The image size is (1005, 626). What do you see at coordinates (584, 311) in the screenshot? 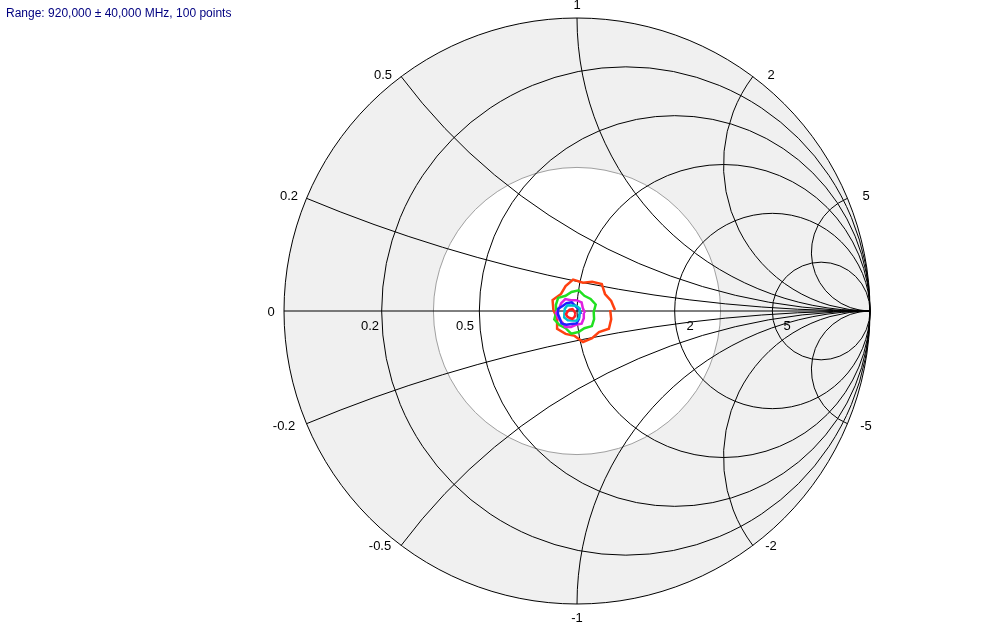
I see `trace-curves-drawing` at bounding box center [584, 311].